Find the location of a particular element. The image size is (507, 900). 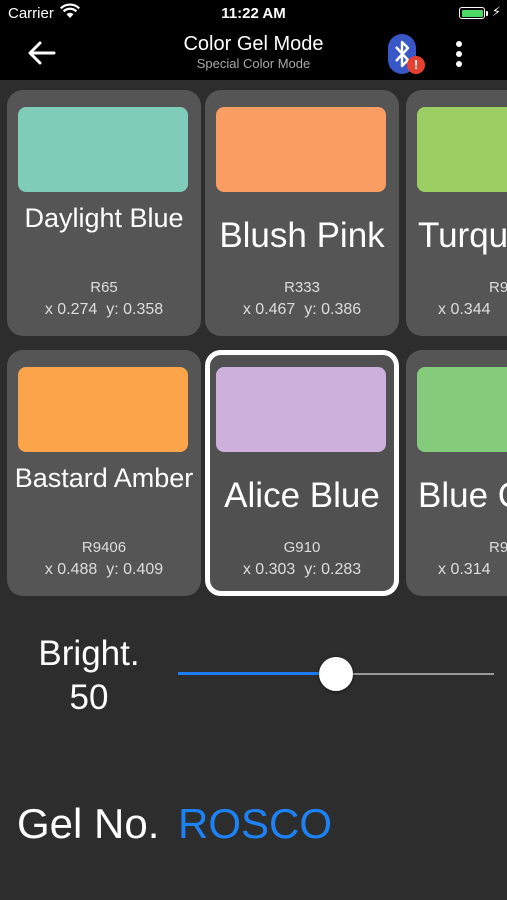

gel-code: R9406 is located at coordinates (104, 547).